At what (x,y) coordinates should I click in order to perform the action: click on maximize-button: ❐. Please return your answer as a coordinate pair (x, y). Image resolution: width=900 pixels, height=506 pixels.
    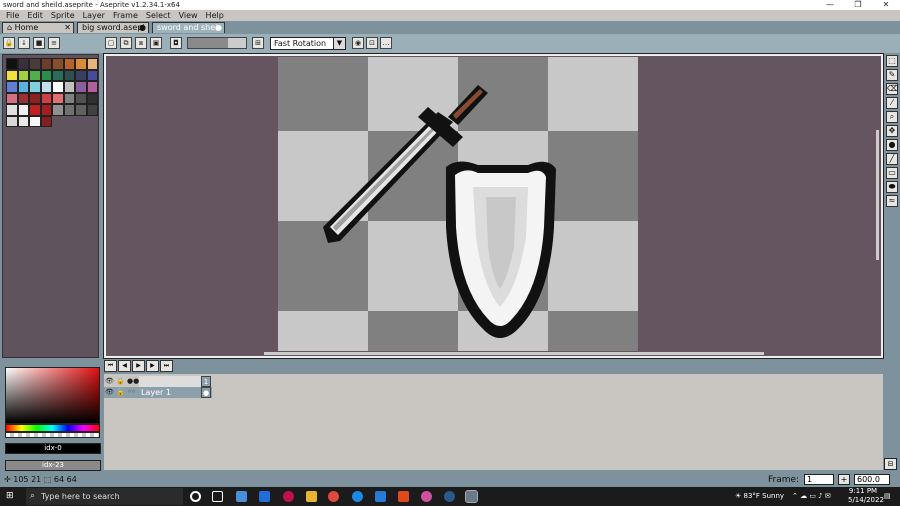
    Looking at the image, I should click on (858, 5).